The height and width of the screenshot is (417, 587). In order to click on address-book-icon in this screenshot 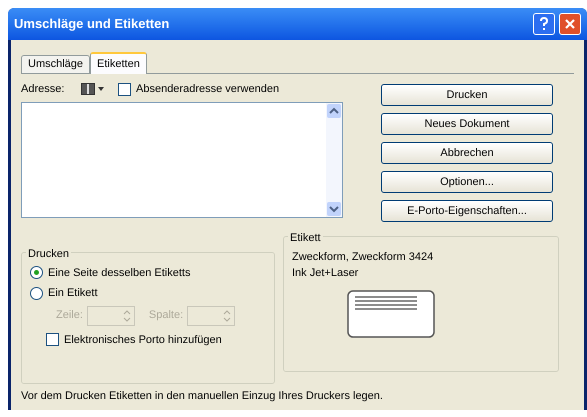, I will do `click(88, 89)`.